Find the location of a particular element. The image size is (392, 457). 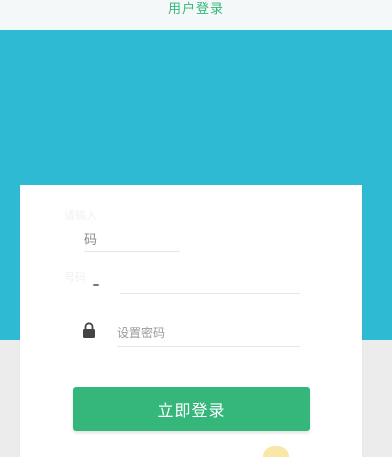

faint-label-2: 号码 is located at coordinates (75, 277).